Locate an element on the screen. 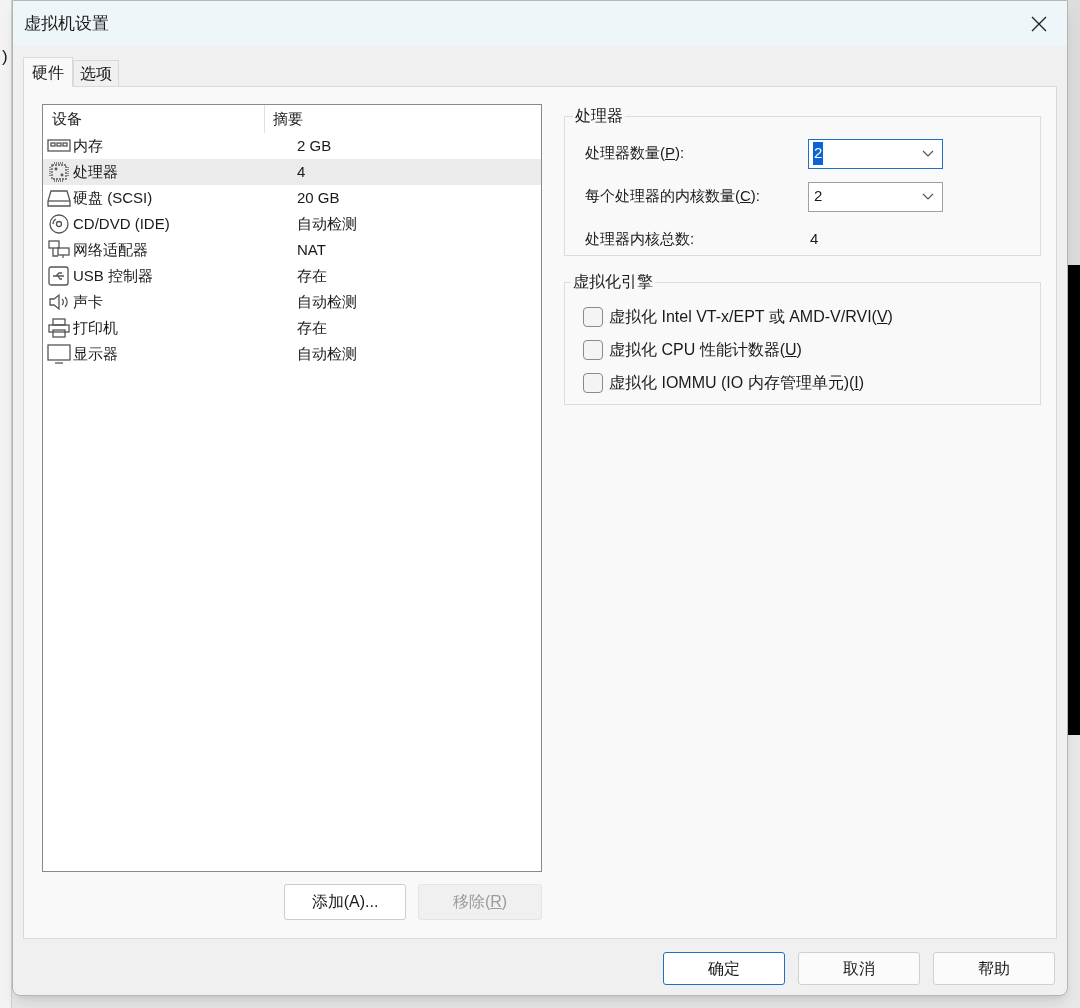 The image size is (1080, 1008). group-title: 处理器 is located at coordinates (599, 116).